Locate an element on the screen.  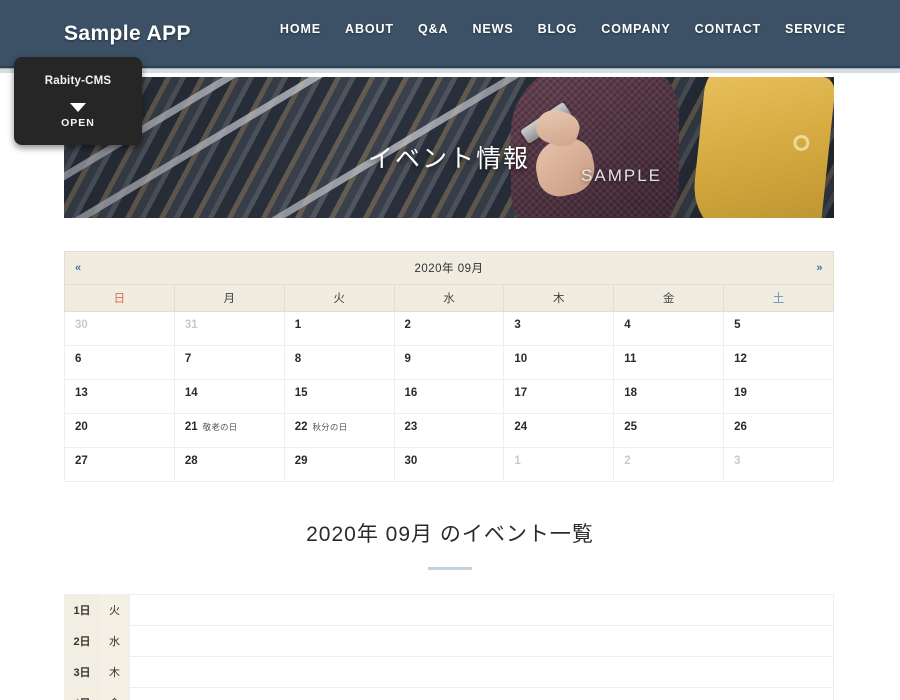
calendar-weekday-header: 日 月 火 水 木 金 土 is located at coordinates (449, 298).